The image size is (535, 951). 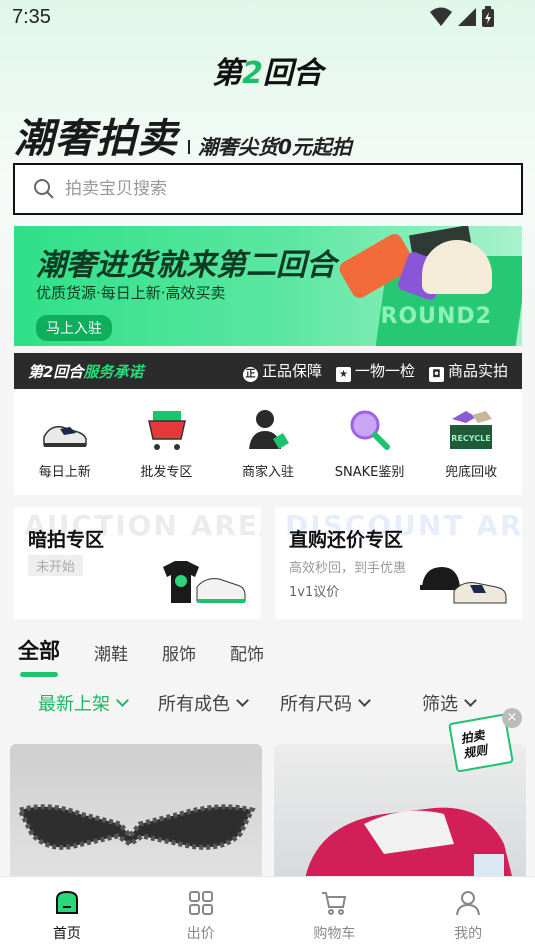 I want to click on banner-box-text: ROUND2, so click(x=436, y=316).